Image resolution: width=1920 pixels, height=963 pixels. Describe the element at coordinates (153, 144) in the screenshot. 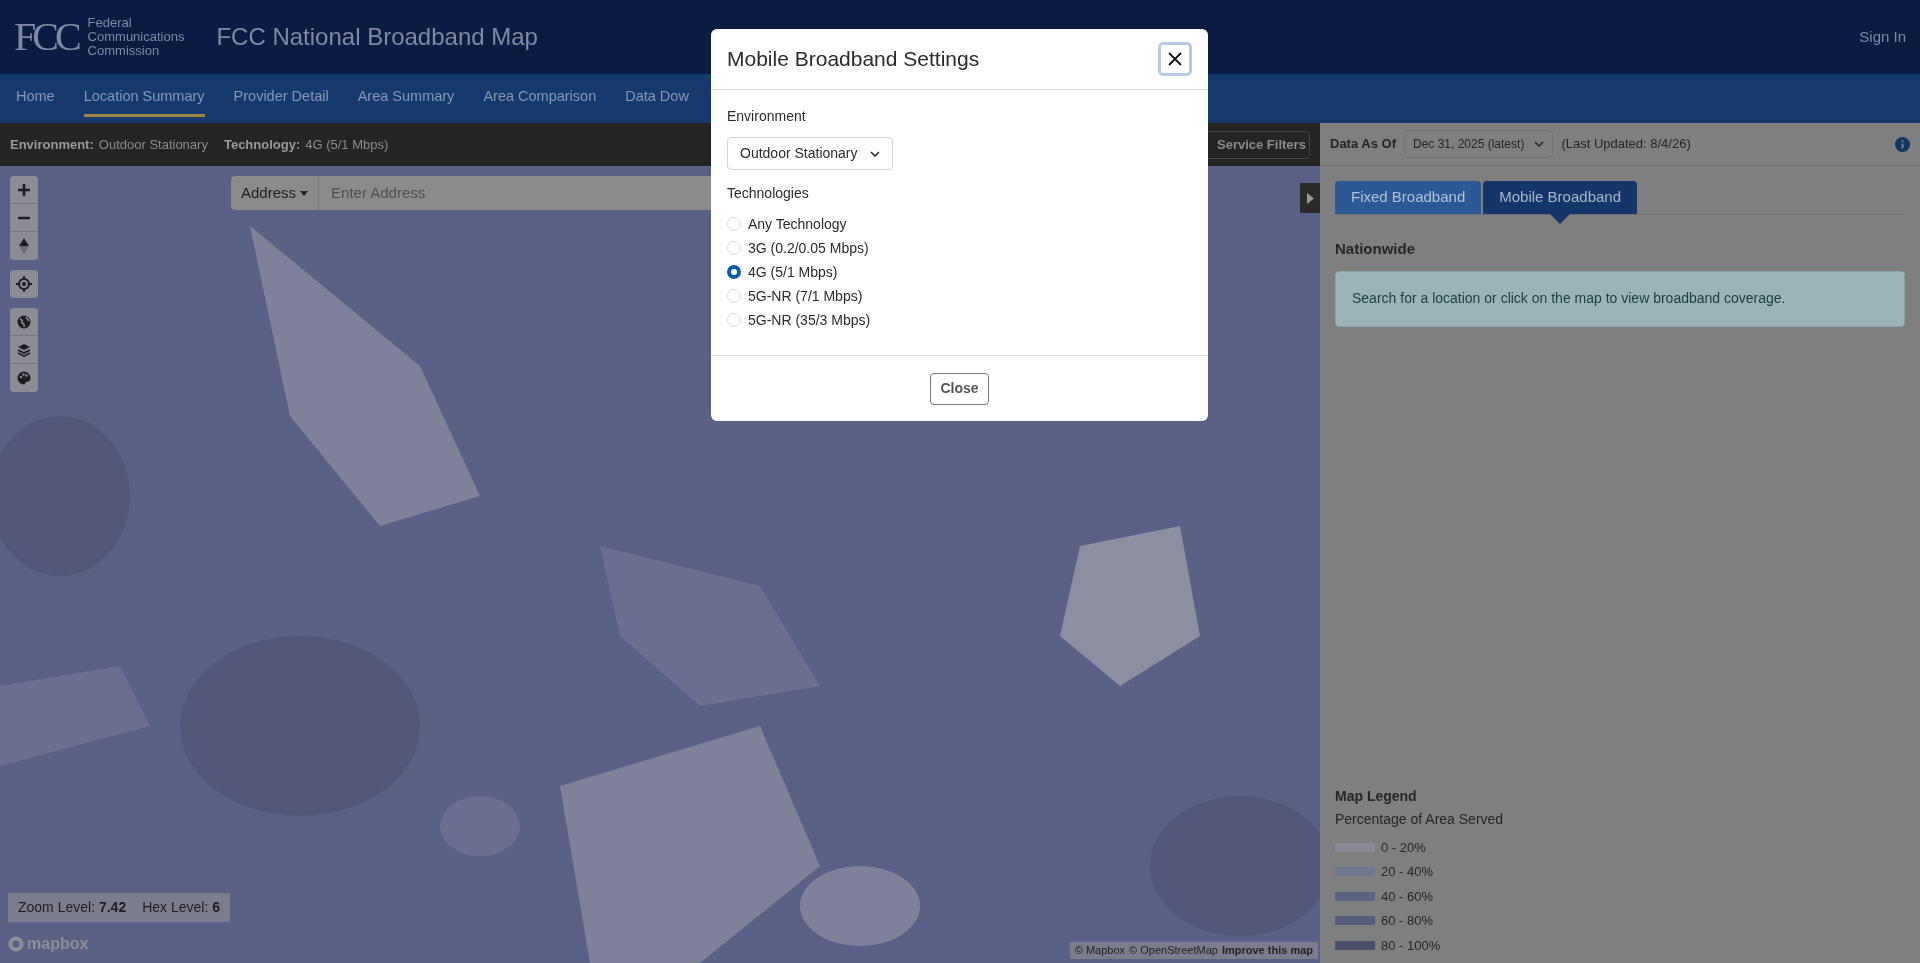

I see `filter-value: Outdoor Stationary` at that location.